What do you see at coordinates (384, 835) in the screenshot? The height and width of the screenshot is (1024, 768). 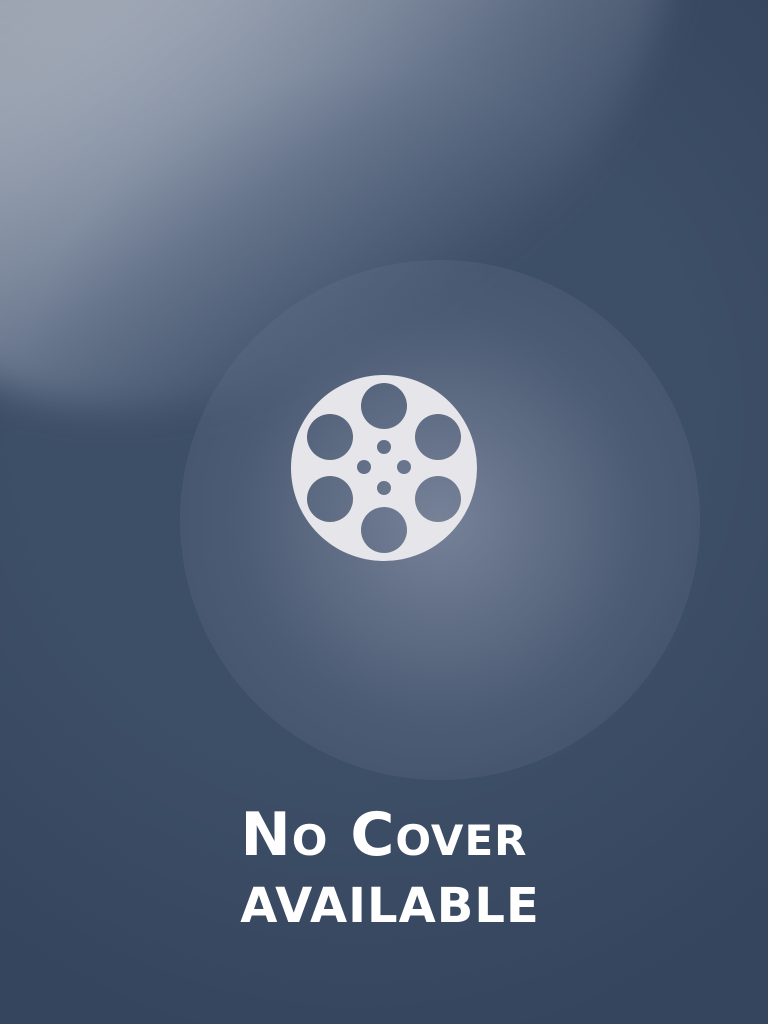 I see `no-cover-title: No Cover` at bounding box center [384, 835].